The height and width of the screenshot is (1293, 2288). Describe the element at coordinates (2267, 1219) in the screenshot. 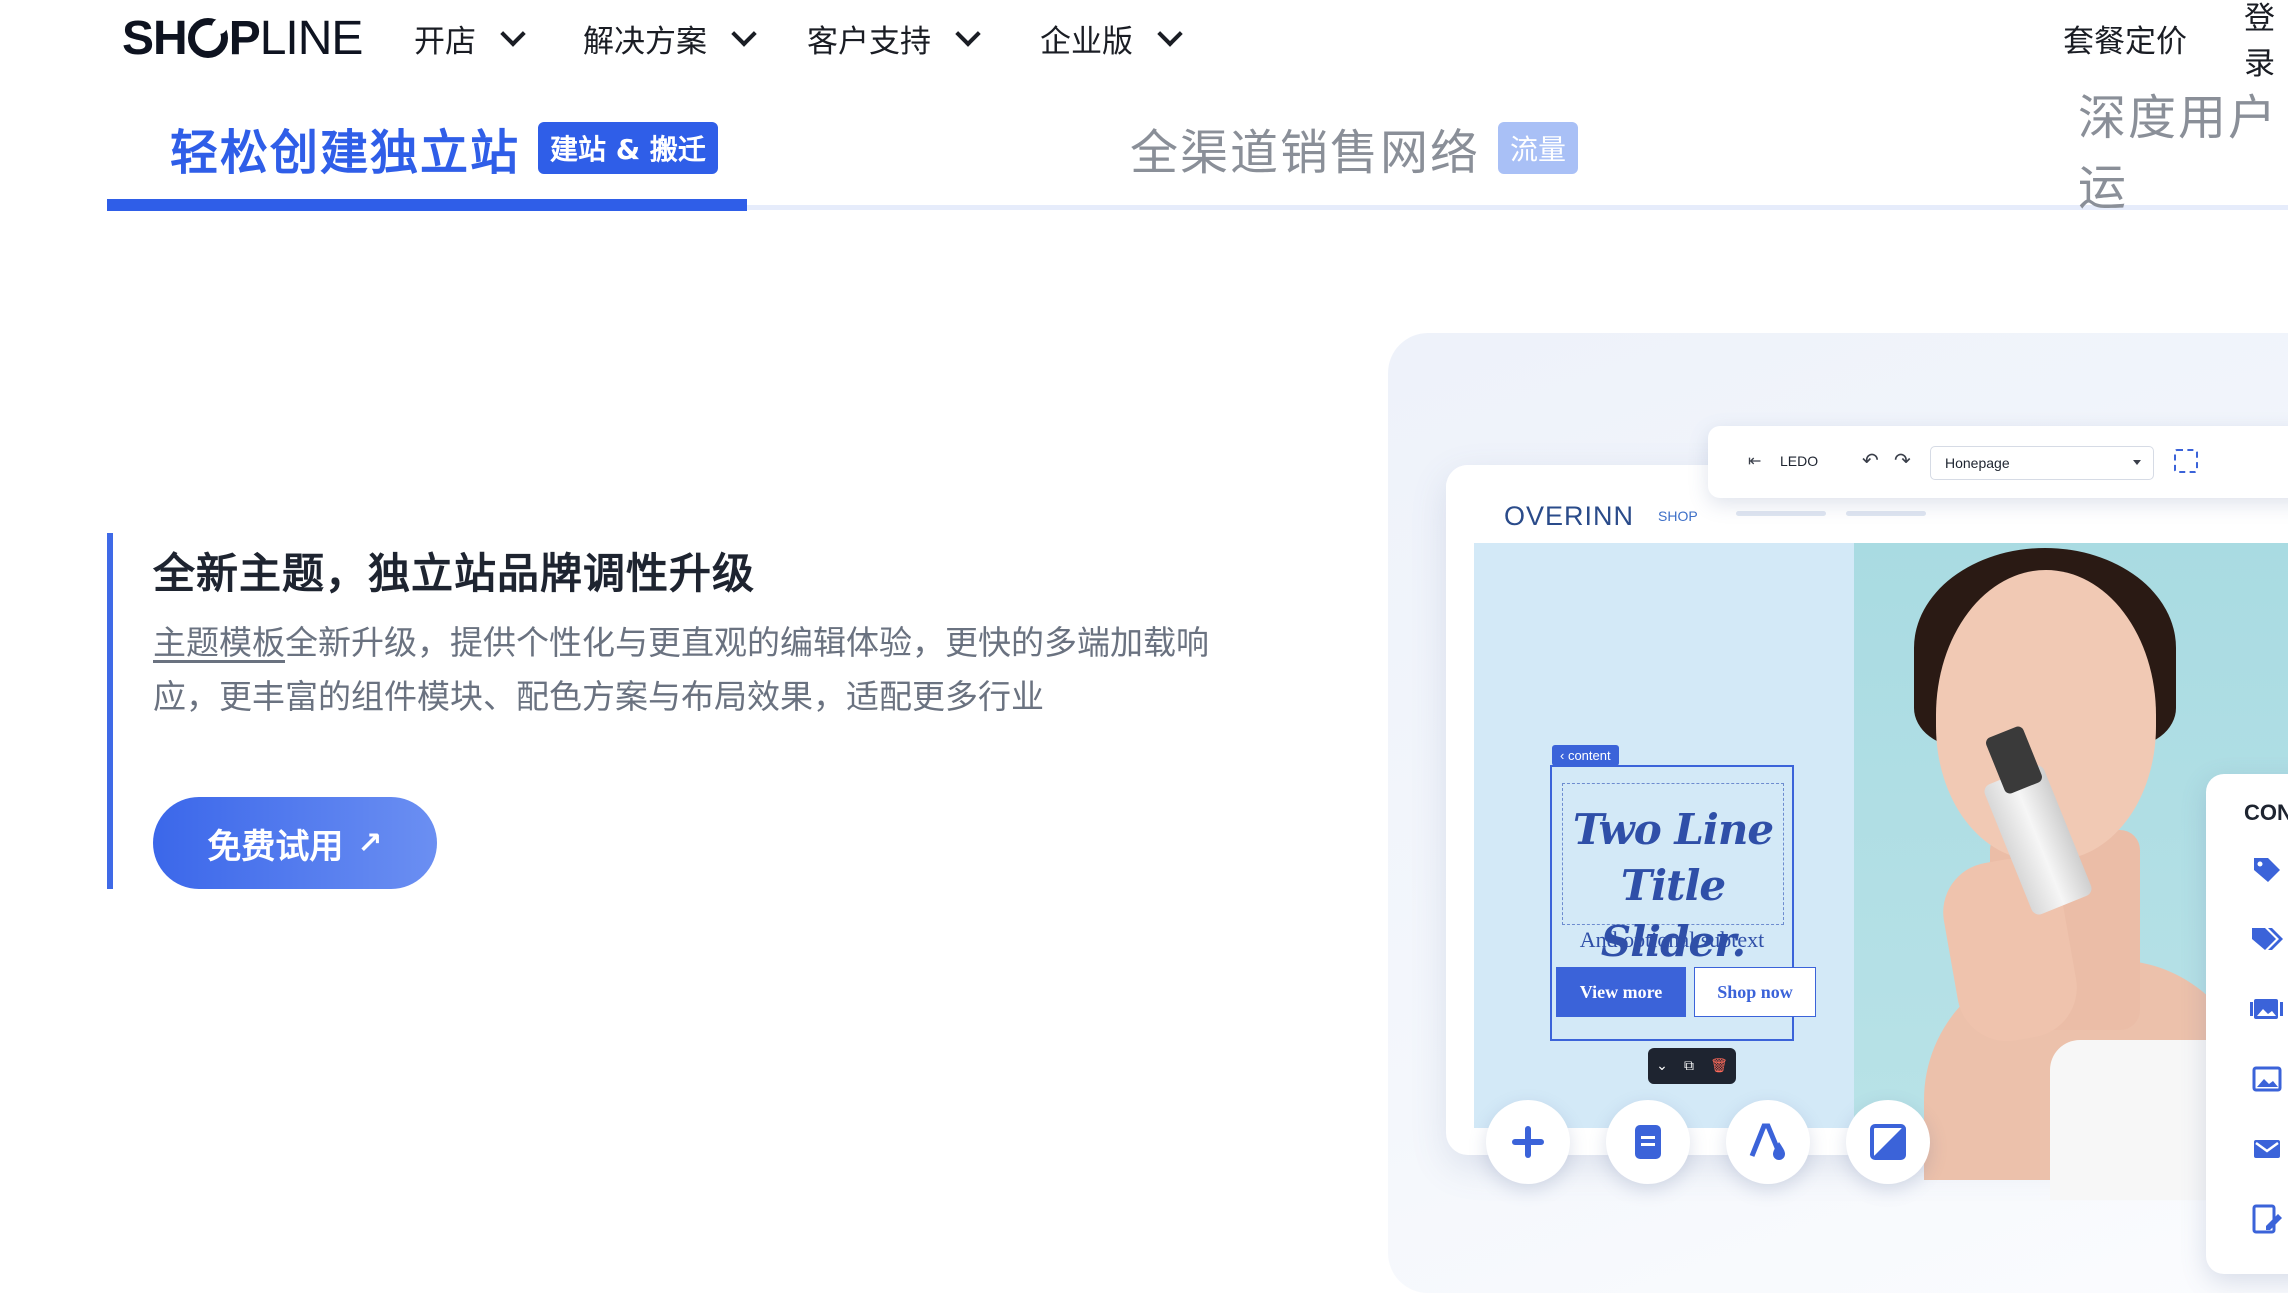

I see `edit-note-icon` at that location.